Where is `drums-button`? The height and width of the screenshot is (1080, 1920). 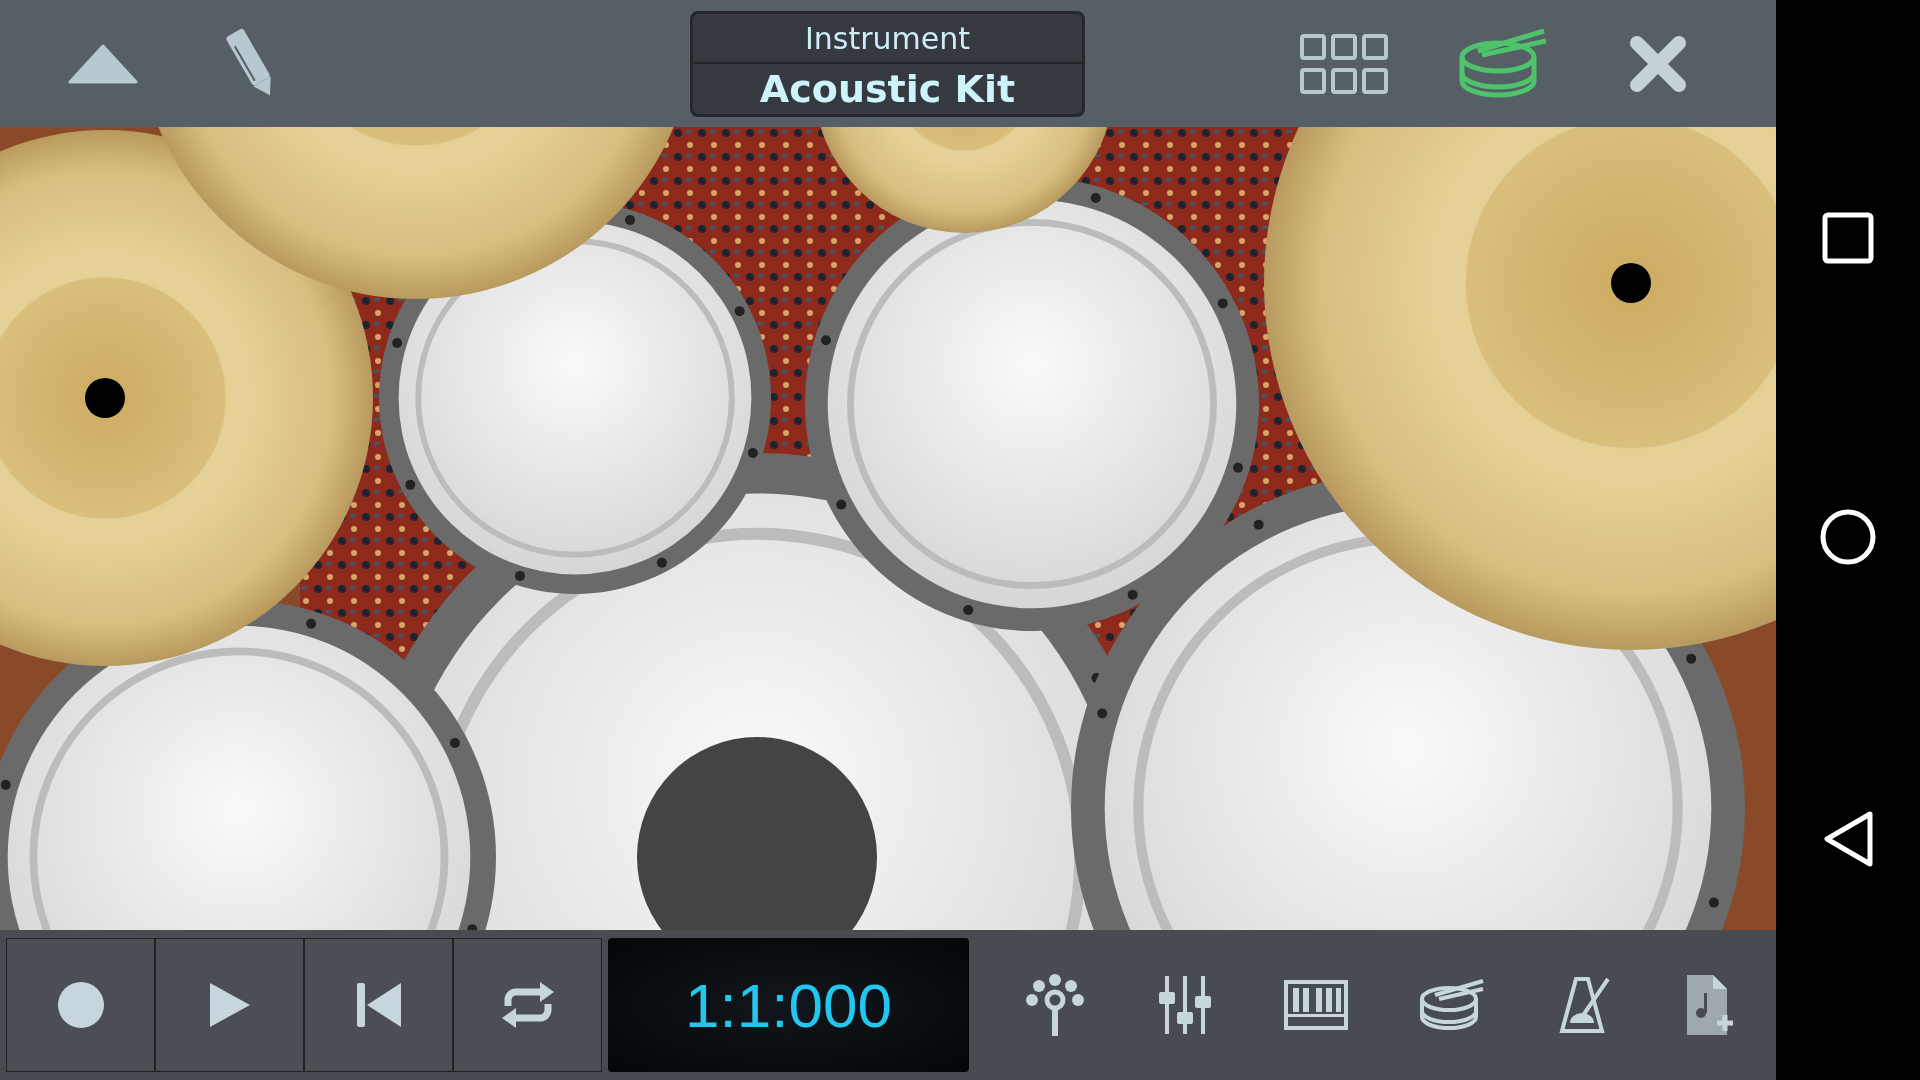 drums-button is located at coordinates (1451, 1005).